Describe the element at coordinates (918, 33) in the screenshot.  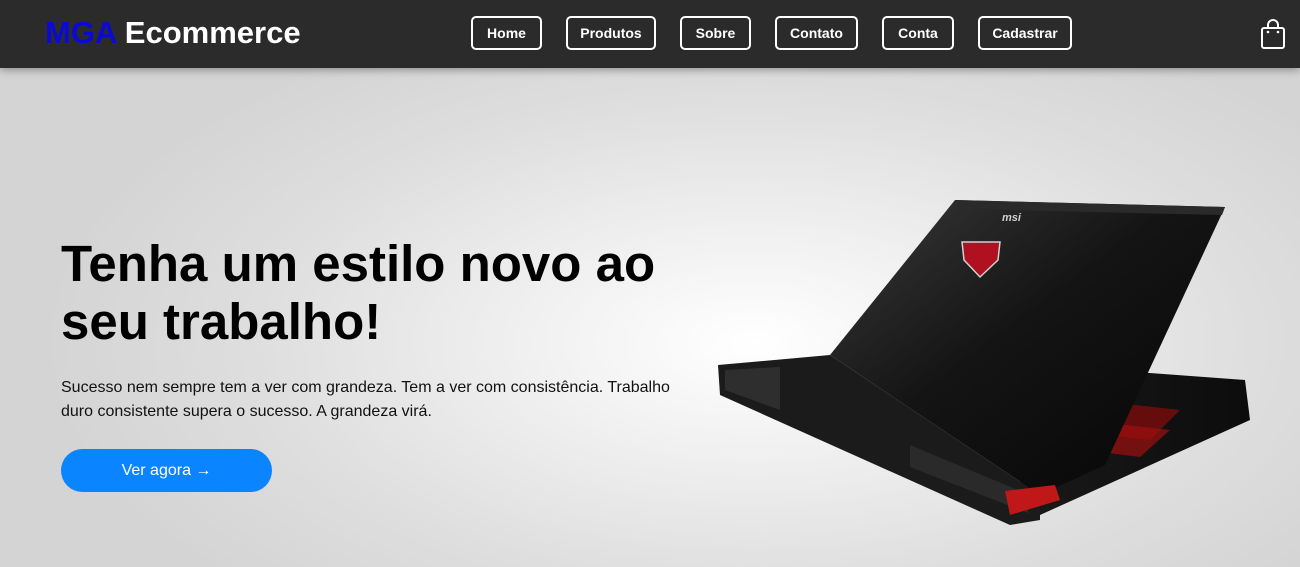
I see `nav-conta-button: Conta` at that location.